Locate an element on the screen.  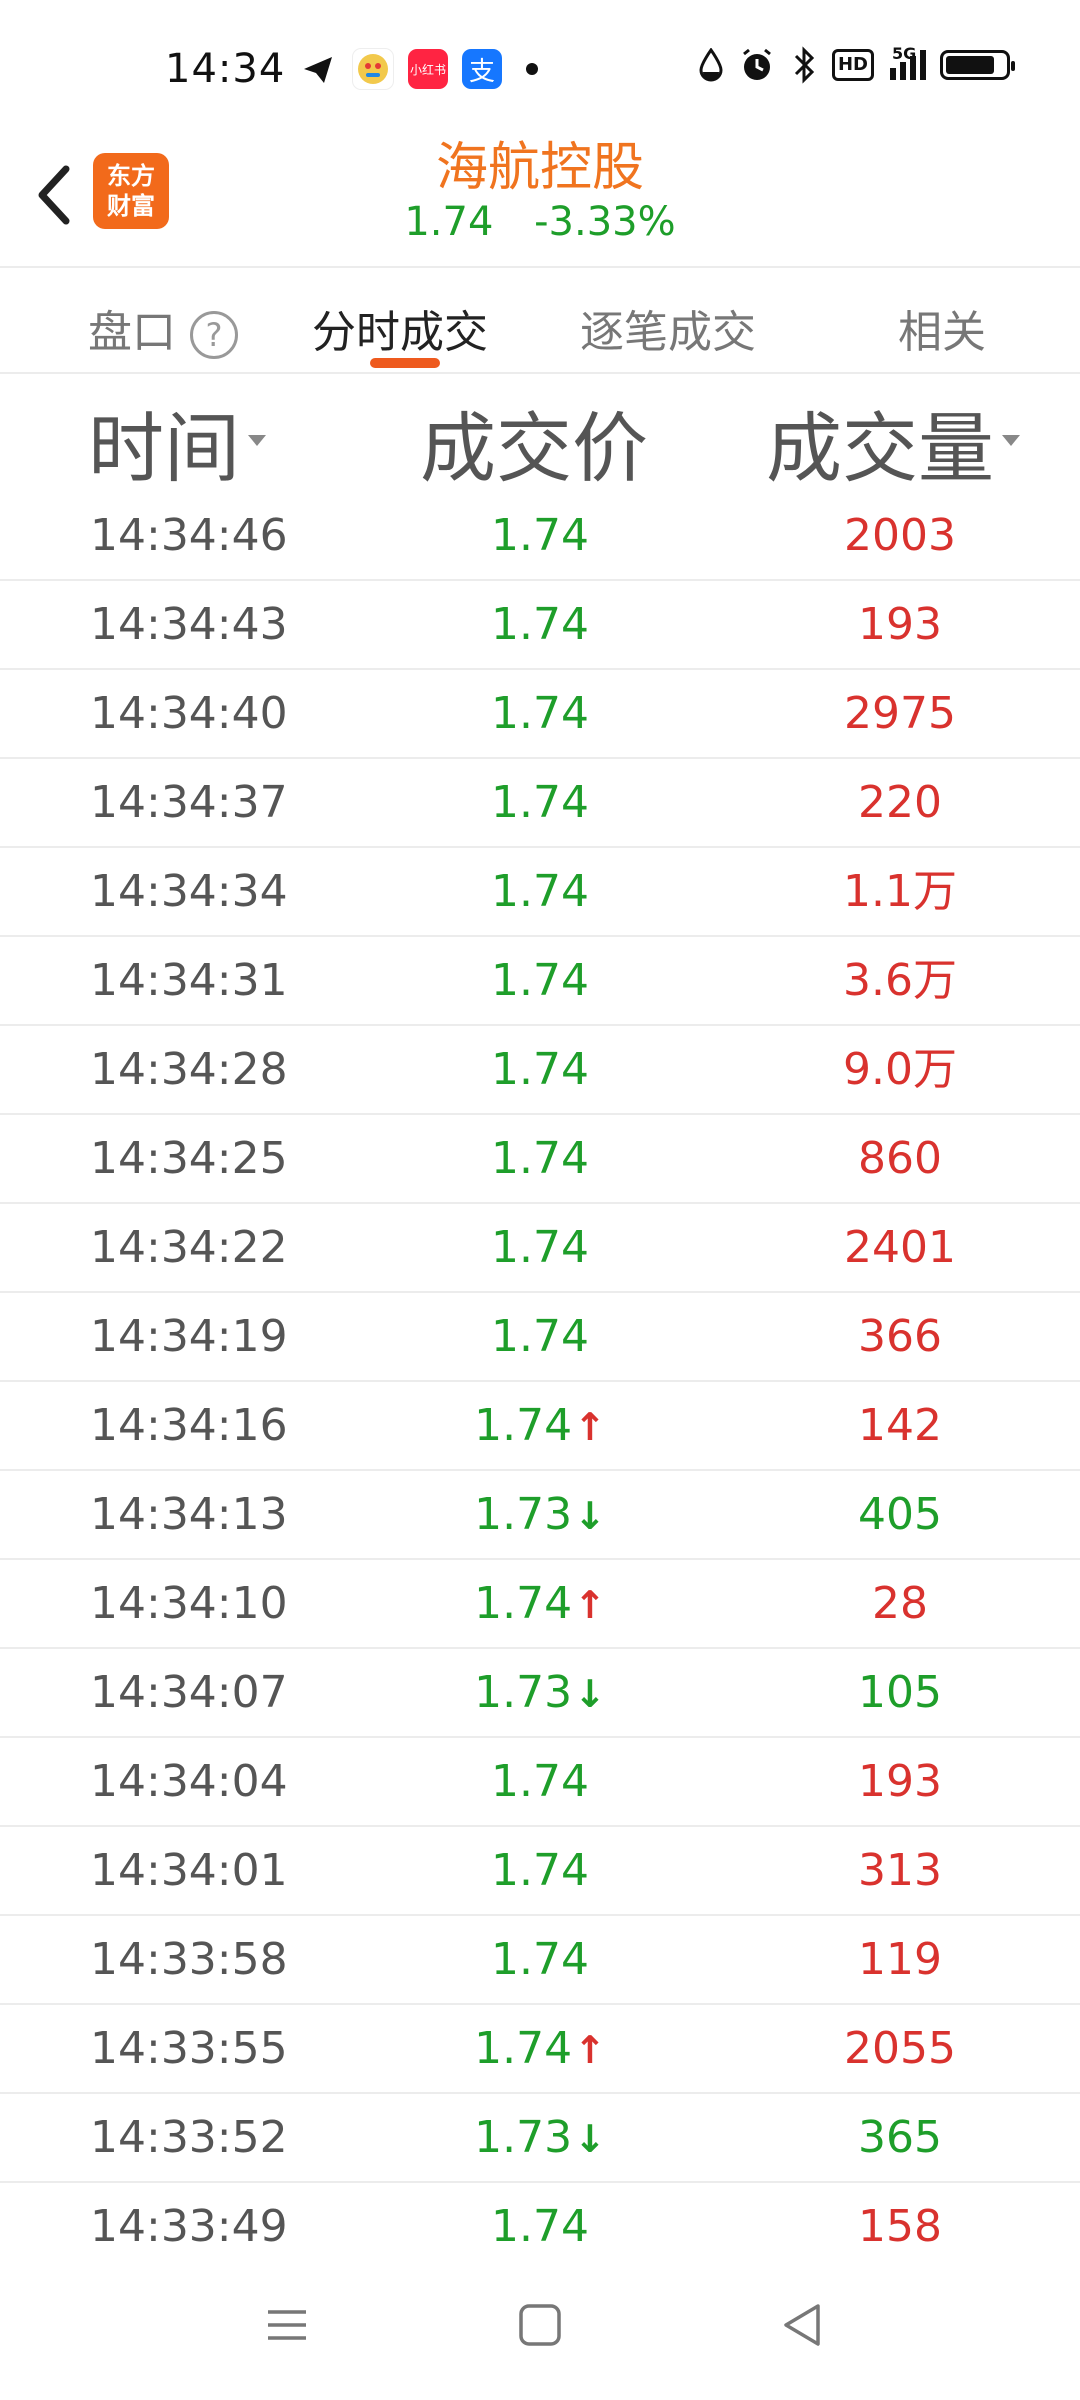
column-volume-label: 成交量 is located at coordinates (880, 448).